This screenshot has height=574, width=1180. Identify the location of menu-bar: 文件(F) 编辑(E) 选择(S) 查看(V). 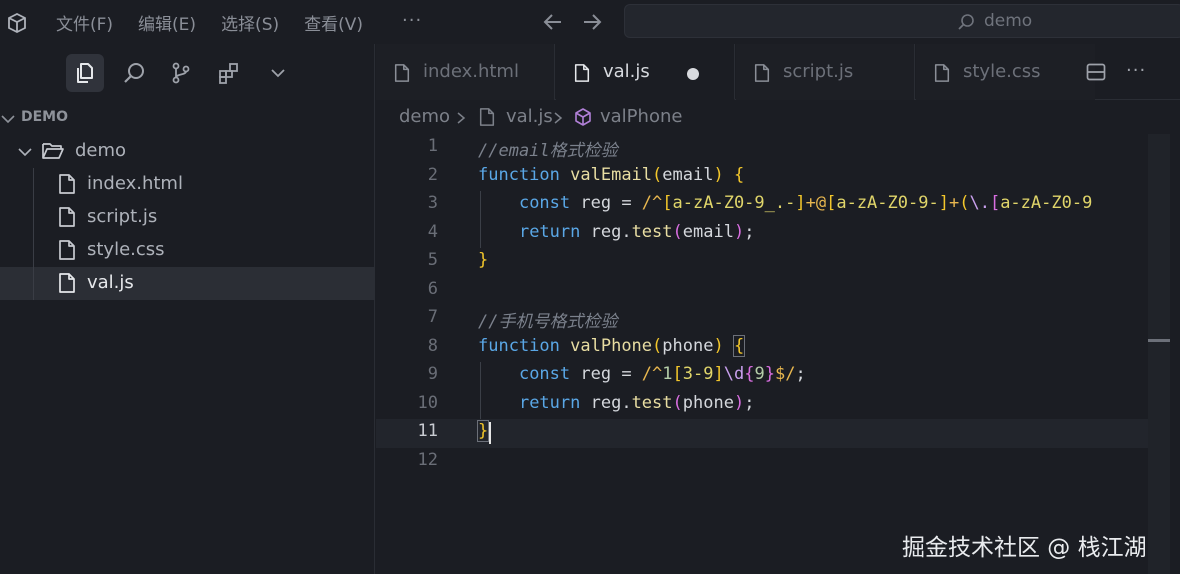
(222, 22).